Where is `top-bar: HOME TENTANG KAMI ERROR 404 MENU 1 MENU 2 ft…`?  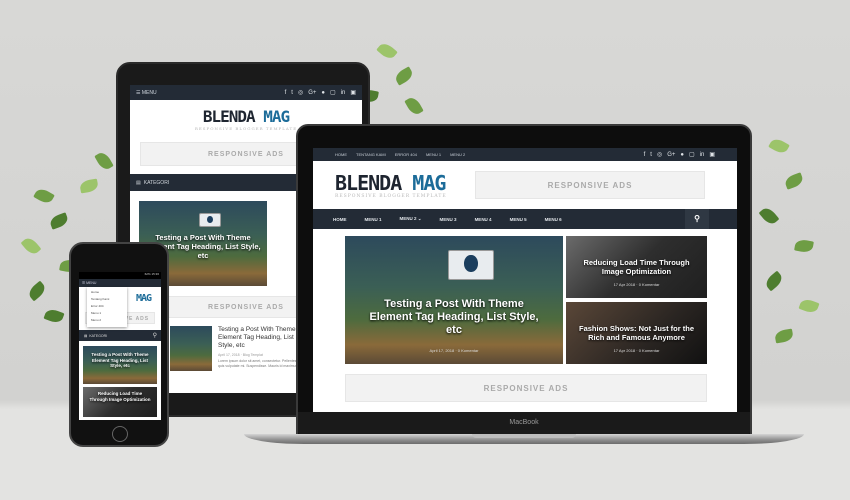 top-bar: HOME TENTANG KAMI ERROR 404 MENU 1 MENU 2 ft… is located at coordinates (525, 154).